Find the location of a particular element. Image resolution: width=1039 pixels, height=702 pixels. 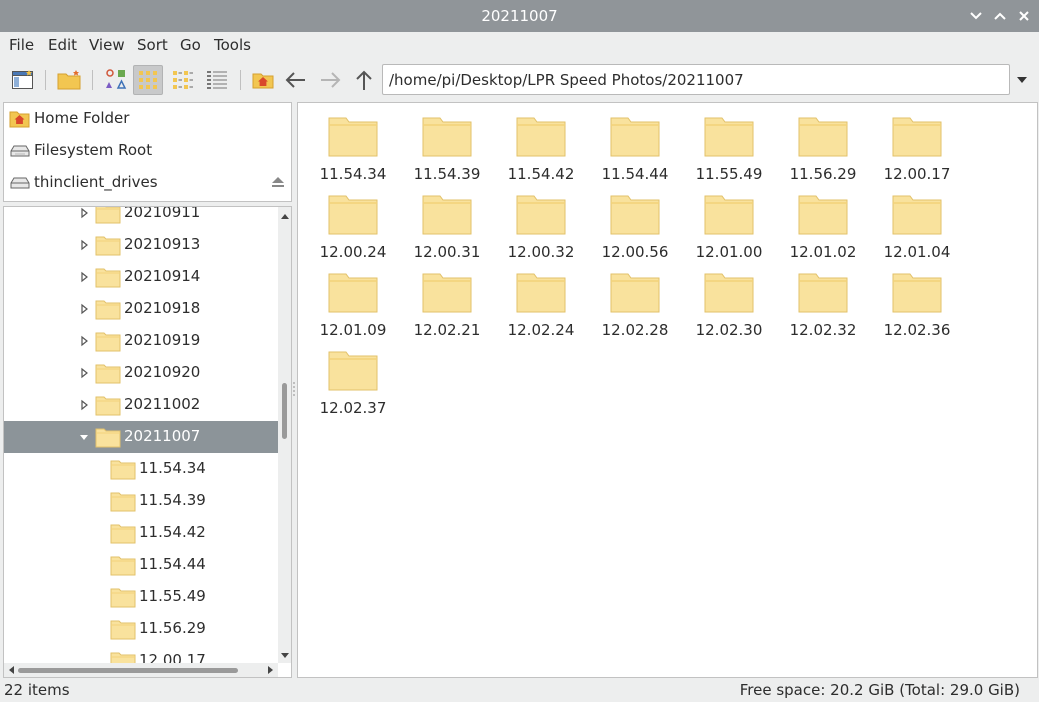

new-folder-button is located at coordinates (69, 80).